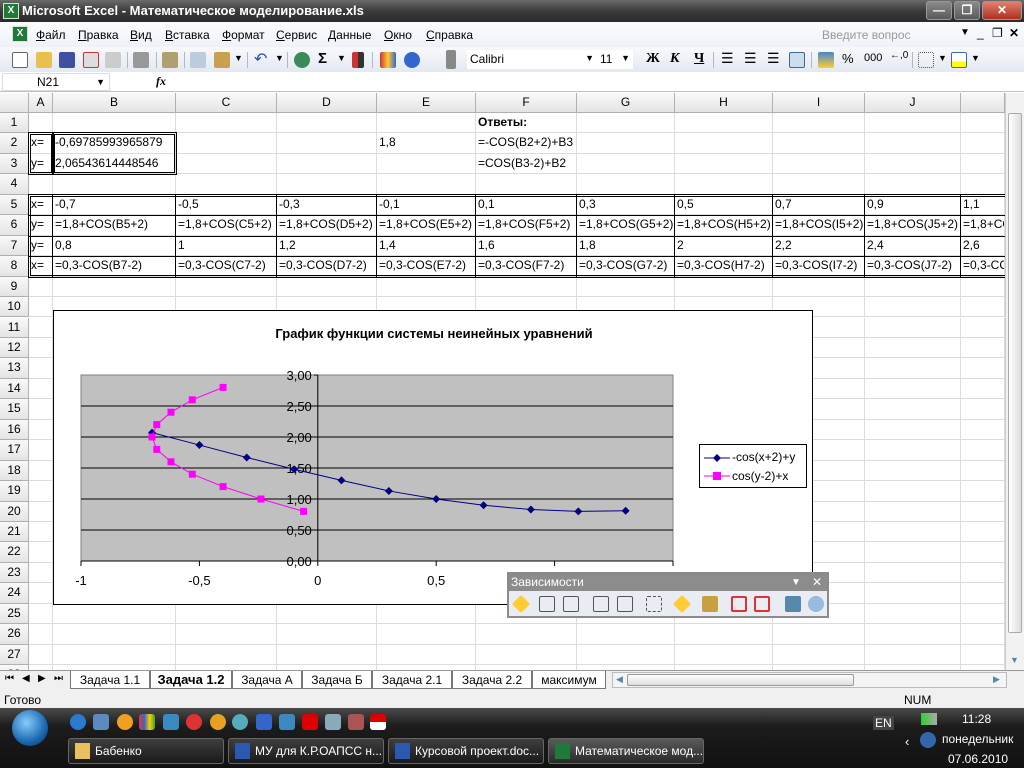  Describe the element at coordinates (264, 722) in the screenshot. I see `yandex-icon` at that location.